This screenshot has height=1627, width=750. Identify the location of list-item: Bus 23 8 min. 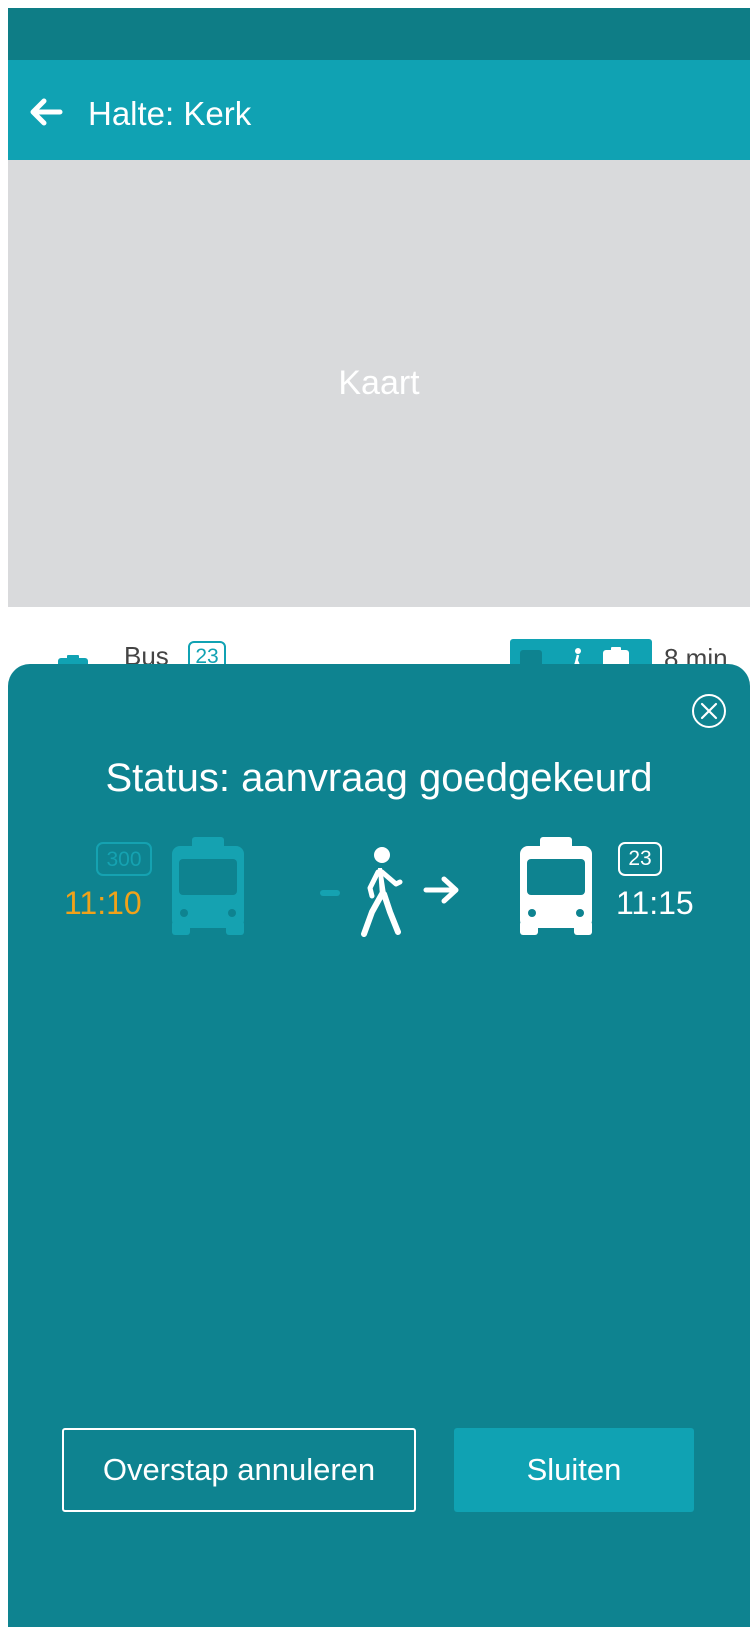
(379, 637).